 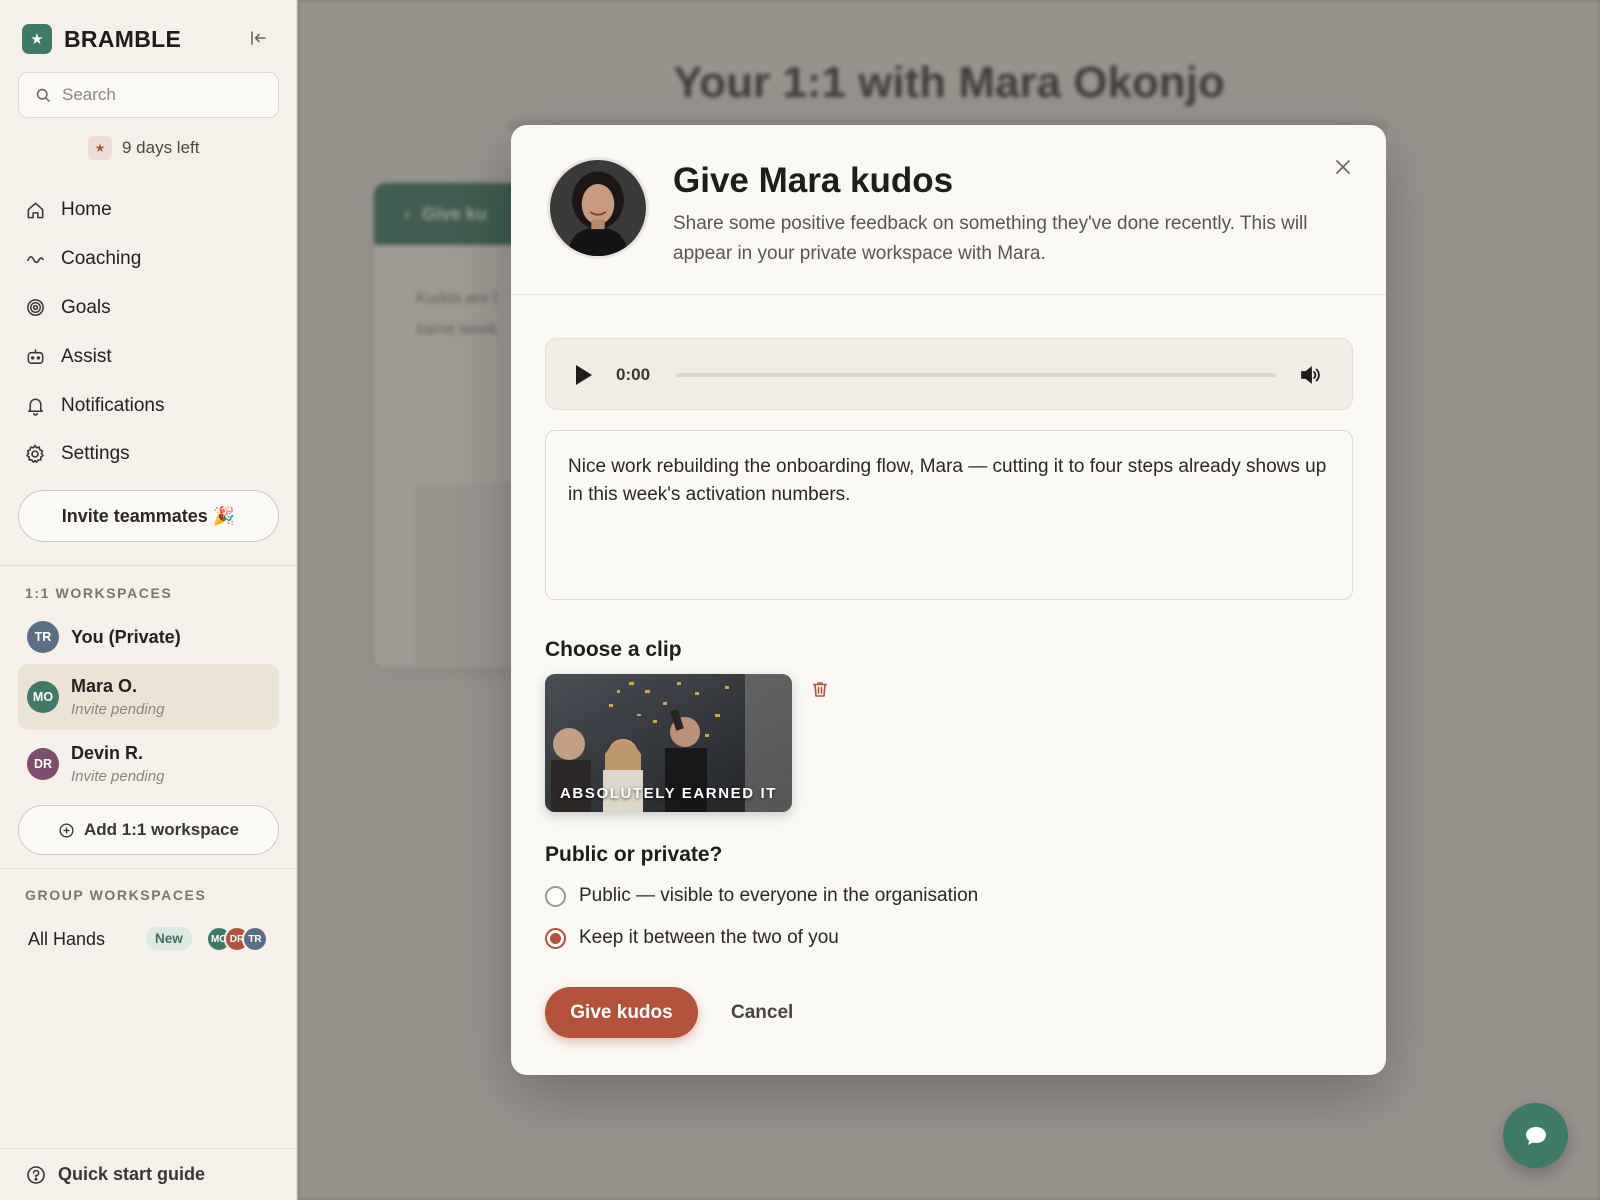 What do you see at coordinates (154, 259) in the screenshot?
I see `nav-item-coaching: Coaching` at bounding box center [154, 259].